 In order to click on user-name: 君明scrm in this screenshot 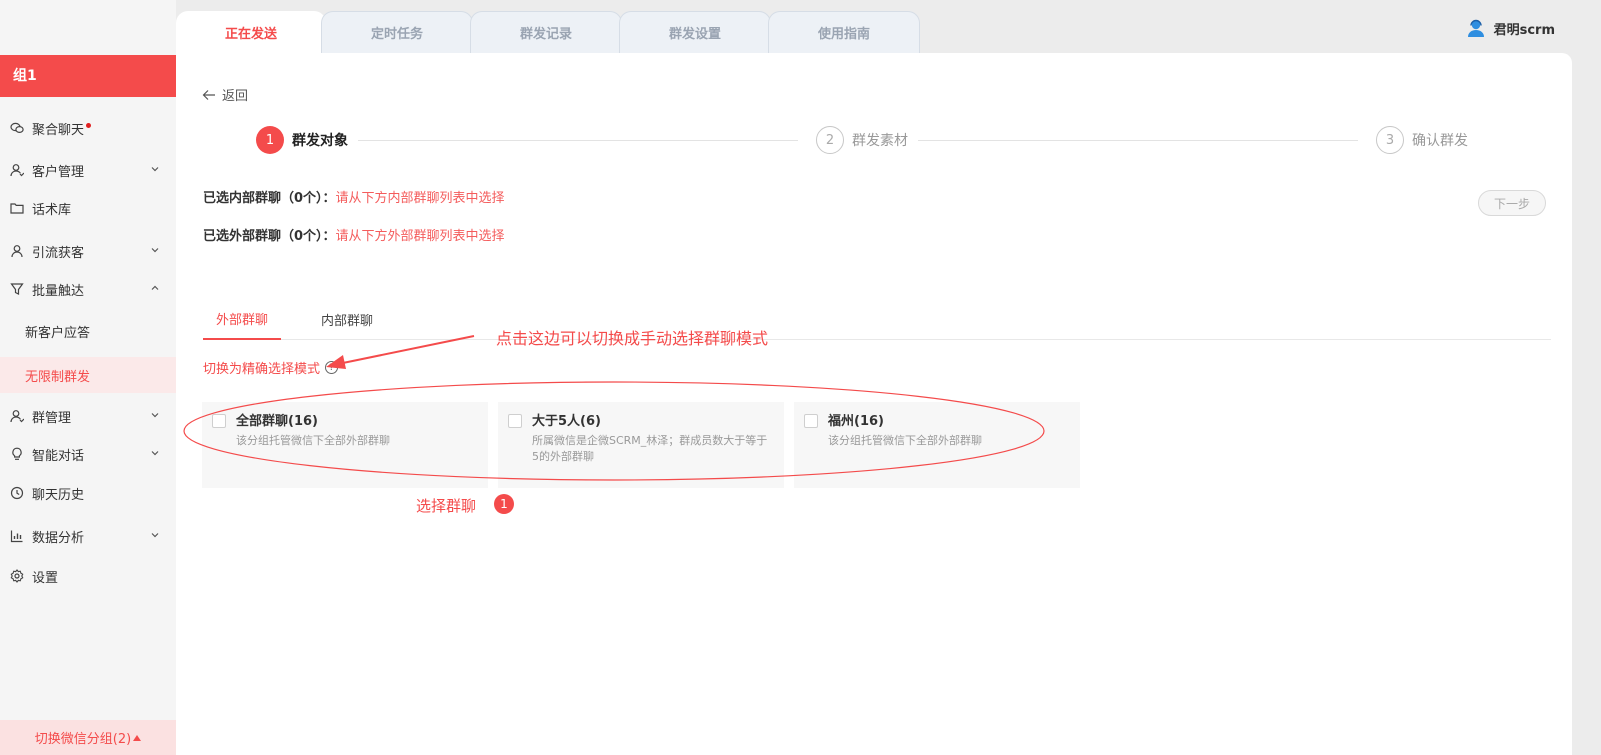, I will do `click(1524, 30)`.